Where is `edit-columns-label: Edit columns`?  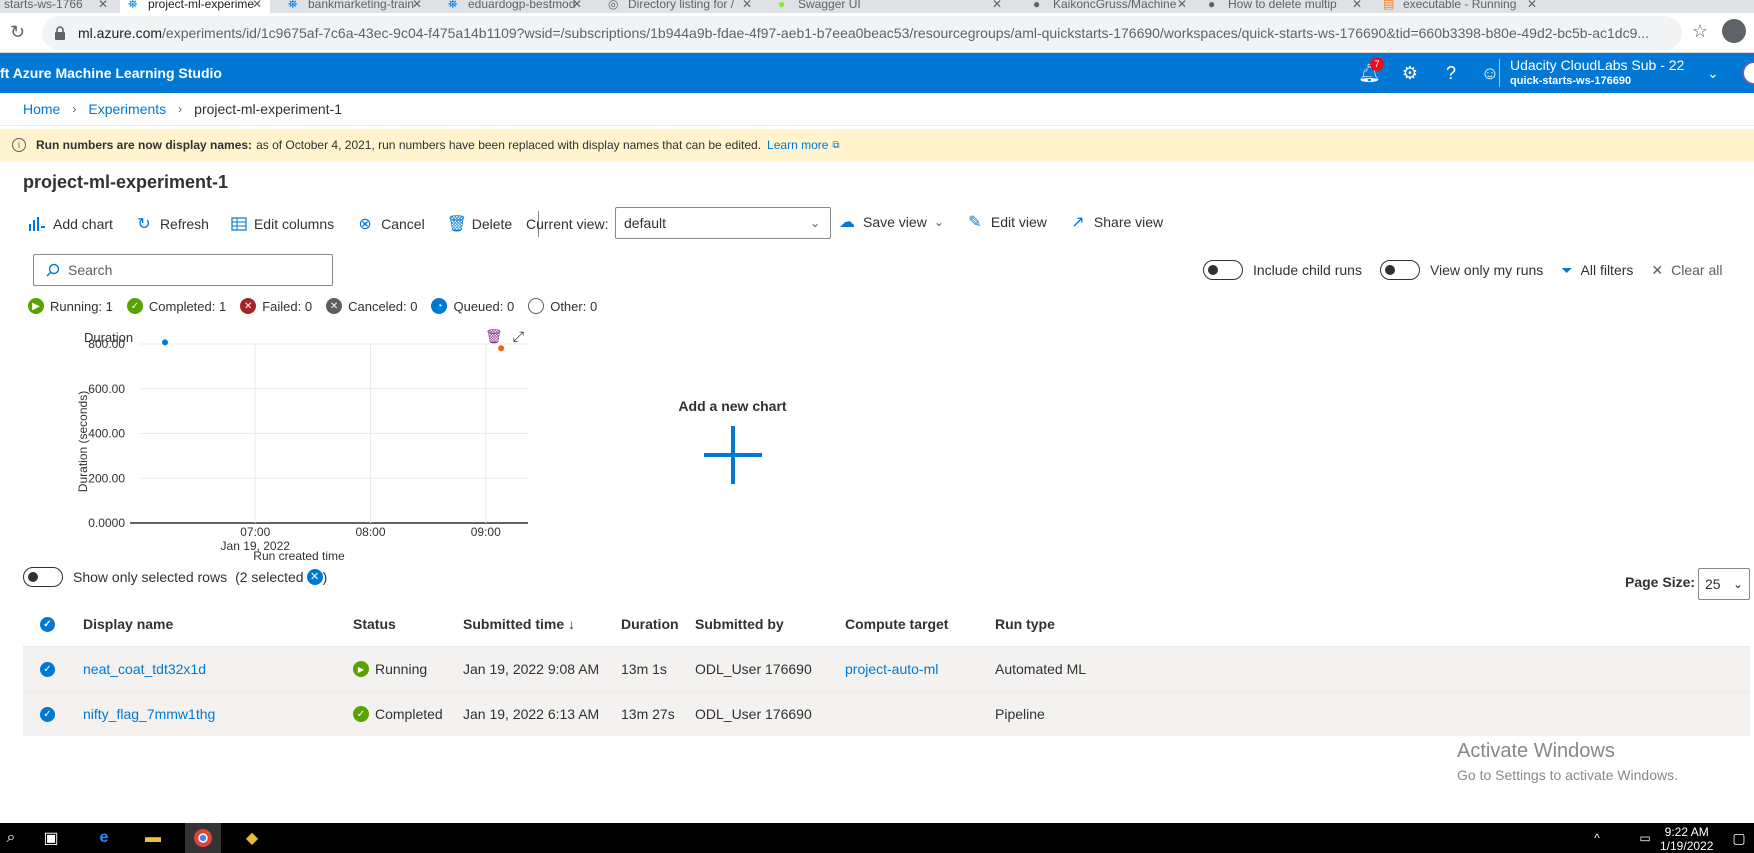 edit-columns-label: Edit columns is located at coordinates (294, 224).